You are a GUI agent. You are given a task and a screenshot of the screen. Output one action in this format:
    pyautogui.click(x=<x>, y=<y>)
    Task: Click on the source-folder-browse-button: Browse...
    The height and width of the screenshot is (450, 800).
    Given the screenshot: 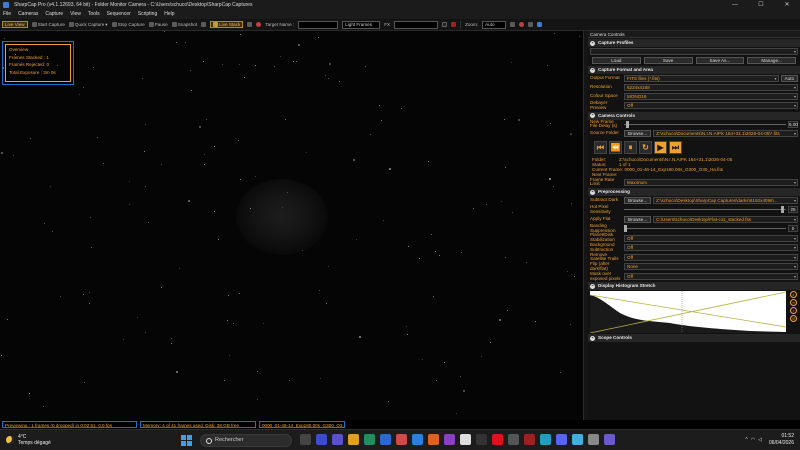 What is the action you would take?
    pyautogui.click(x=638, y=134)
    